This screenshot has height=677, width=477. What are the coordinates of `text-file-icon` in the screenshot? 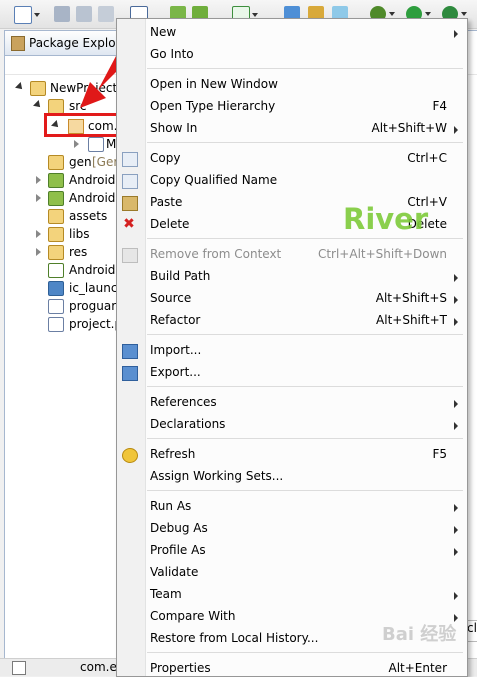 It's located at (56, 306).